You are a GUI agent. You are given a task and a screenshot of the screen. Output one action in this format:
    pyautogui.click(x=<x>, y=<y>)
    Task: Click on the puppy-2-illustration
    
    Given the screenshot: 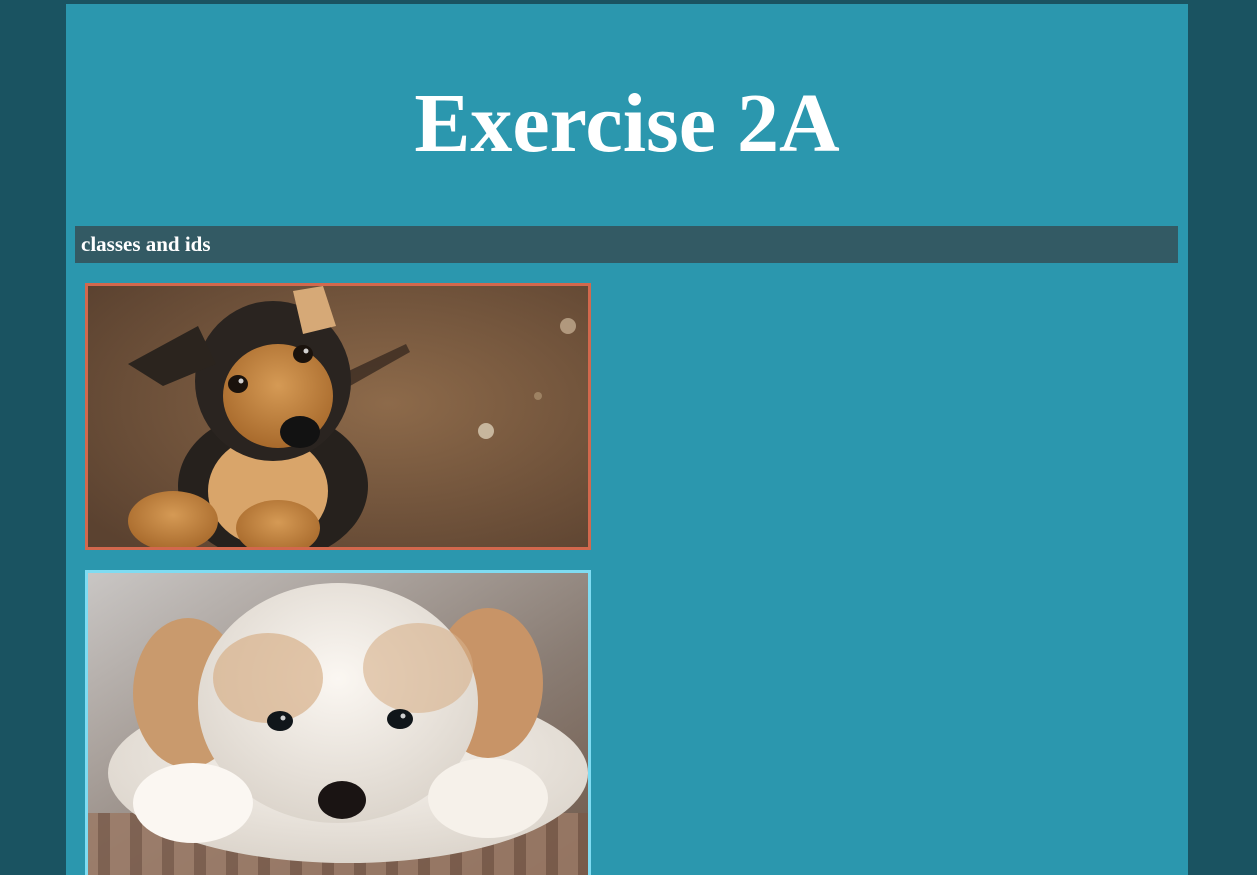 What is the action you would take?
    pyautogui.click(x=338, y=724)
    